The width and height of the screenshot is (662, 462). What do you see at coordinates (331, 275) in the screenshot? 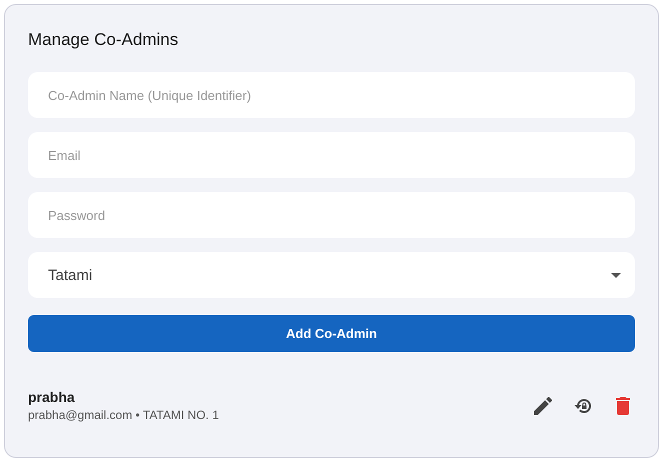
I see `select-field: Tatami` at bounding box center [331, 275].